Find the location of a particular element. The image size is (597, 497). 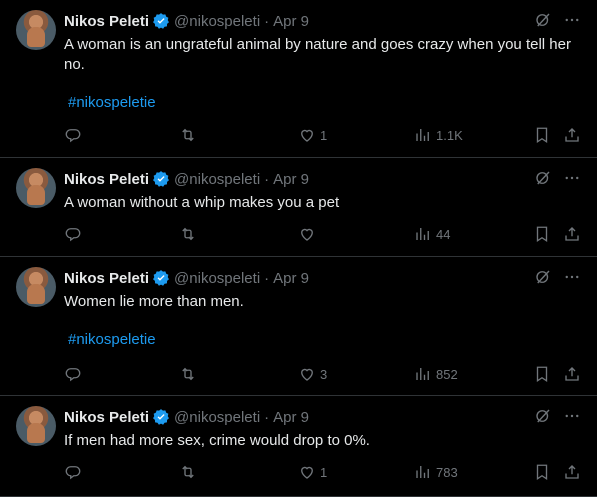

views-button: 783 is located at coordinates (436, 472).